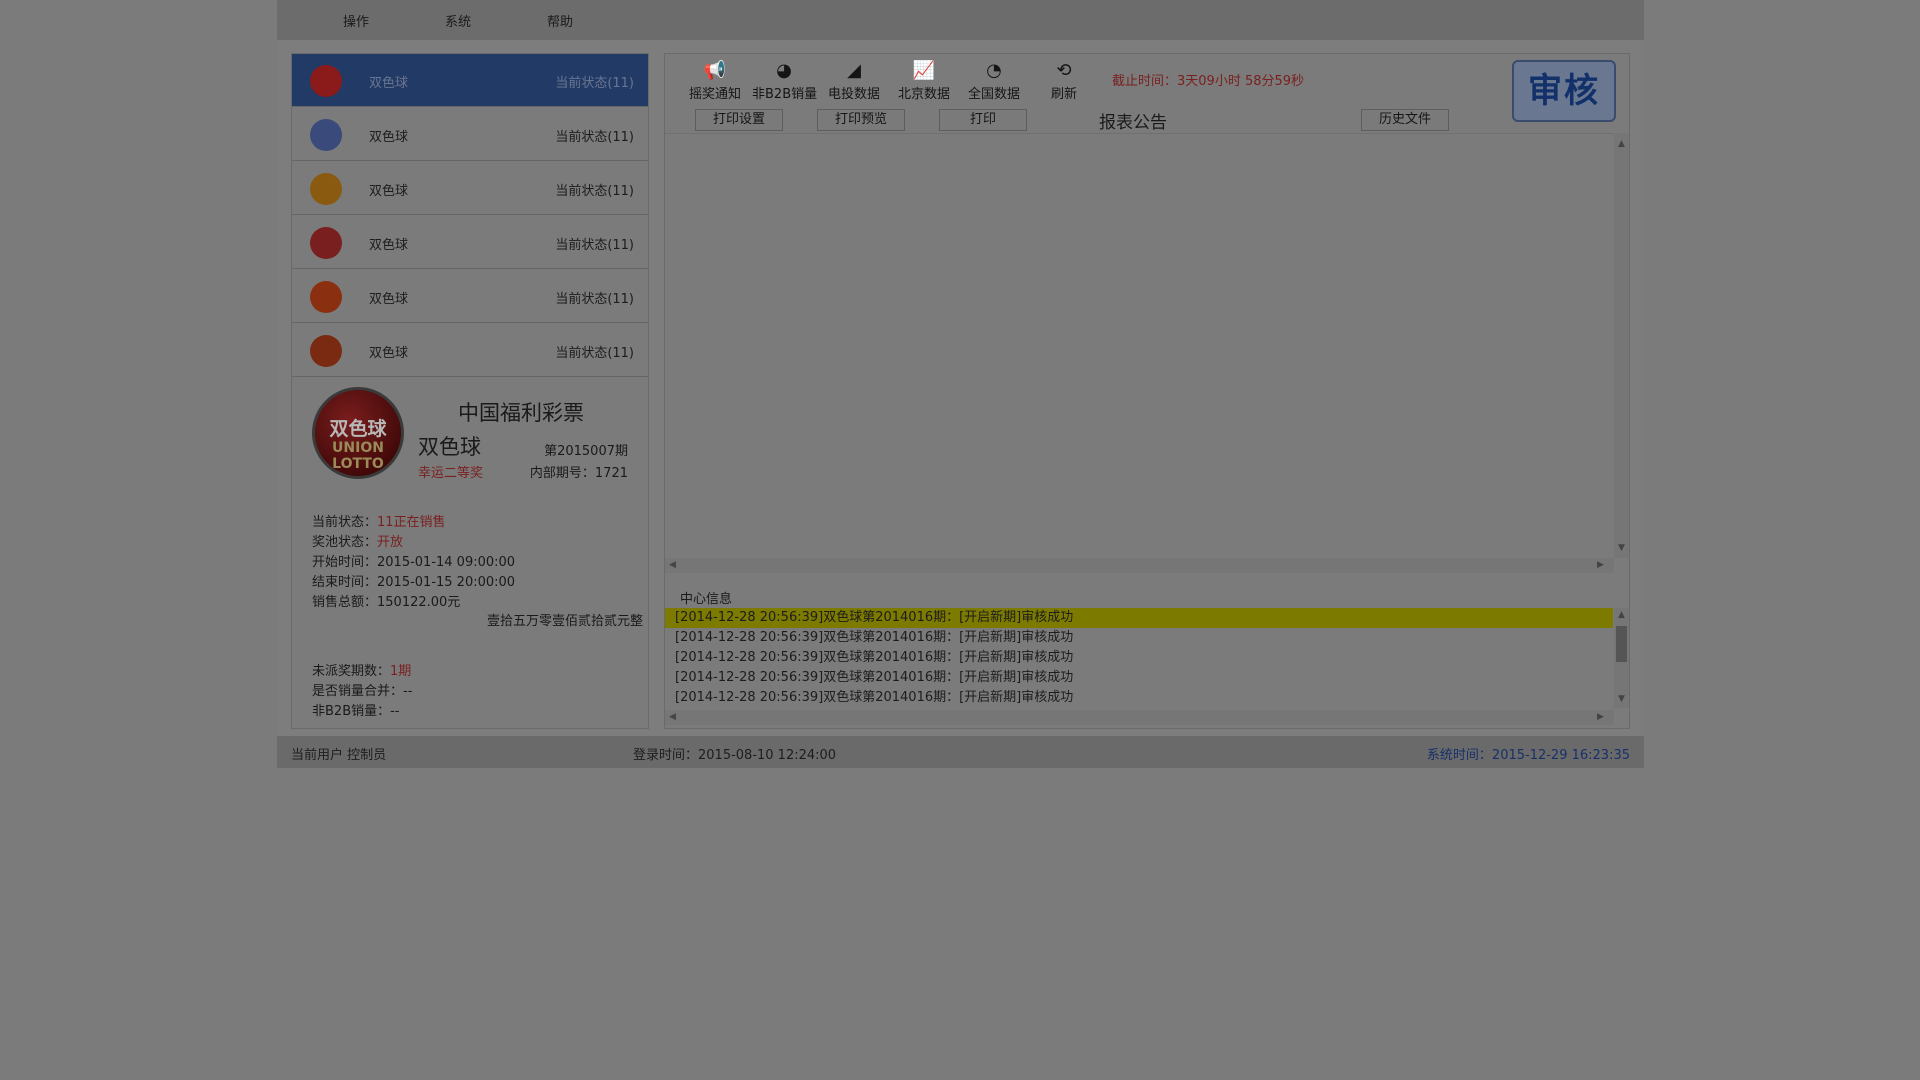 Image resolution: width=1920 pixels, height=1080 pixels. Describe the element at coordinates (414, 562) in the screenshot. I see `start-time: 开始时间：2015-01-14 09:00:00` at that location.